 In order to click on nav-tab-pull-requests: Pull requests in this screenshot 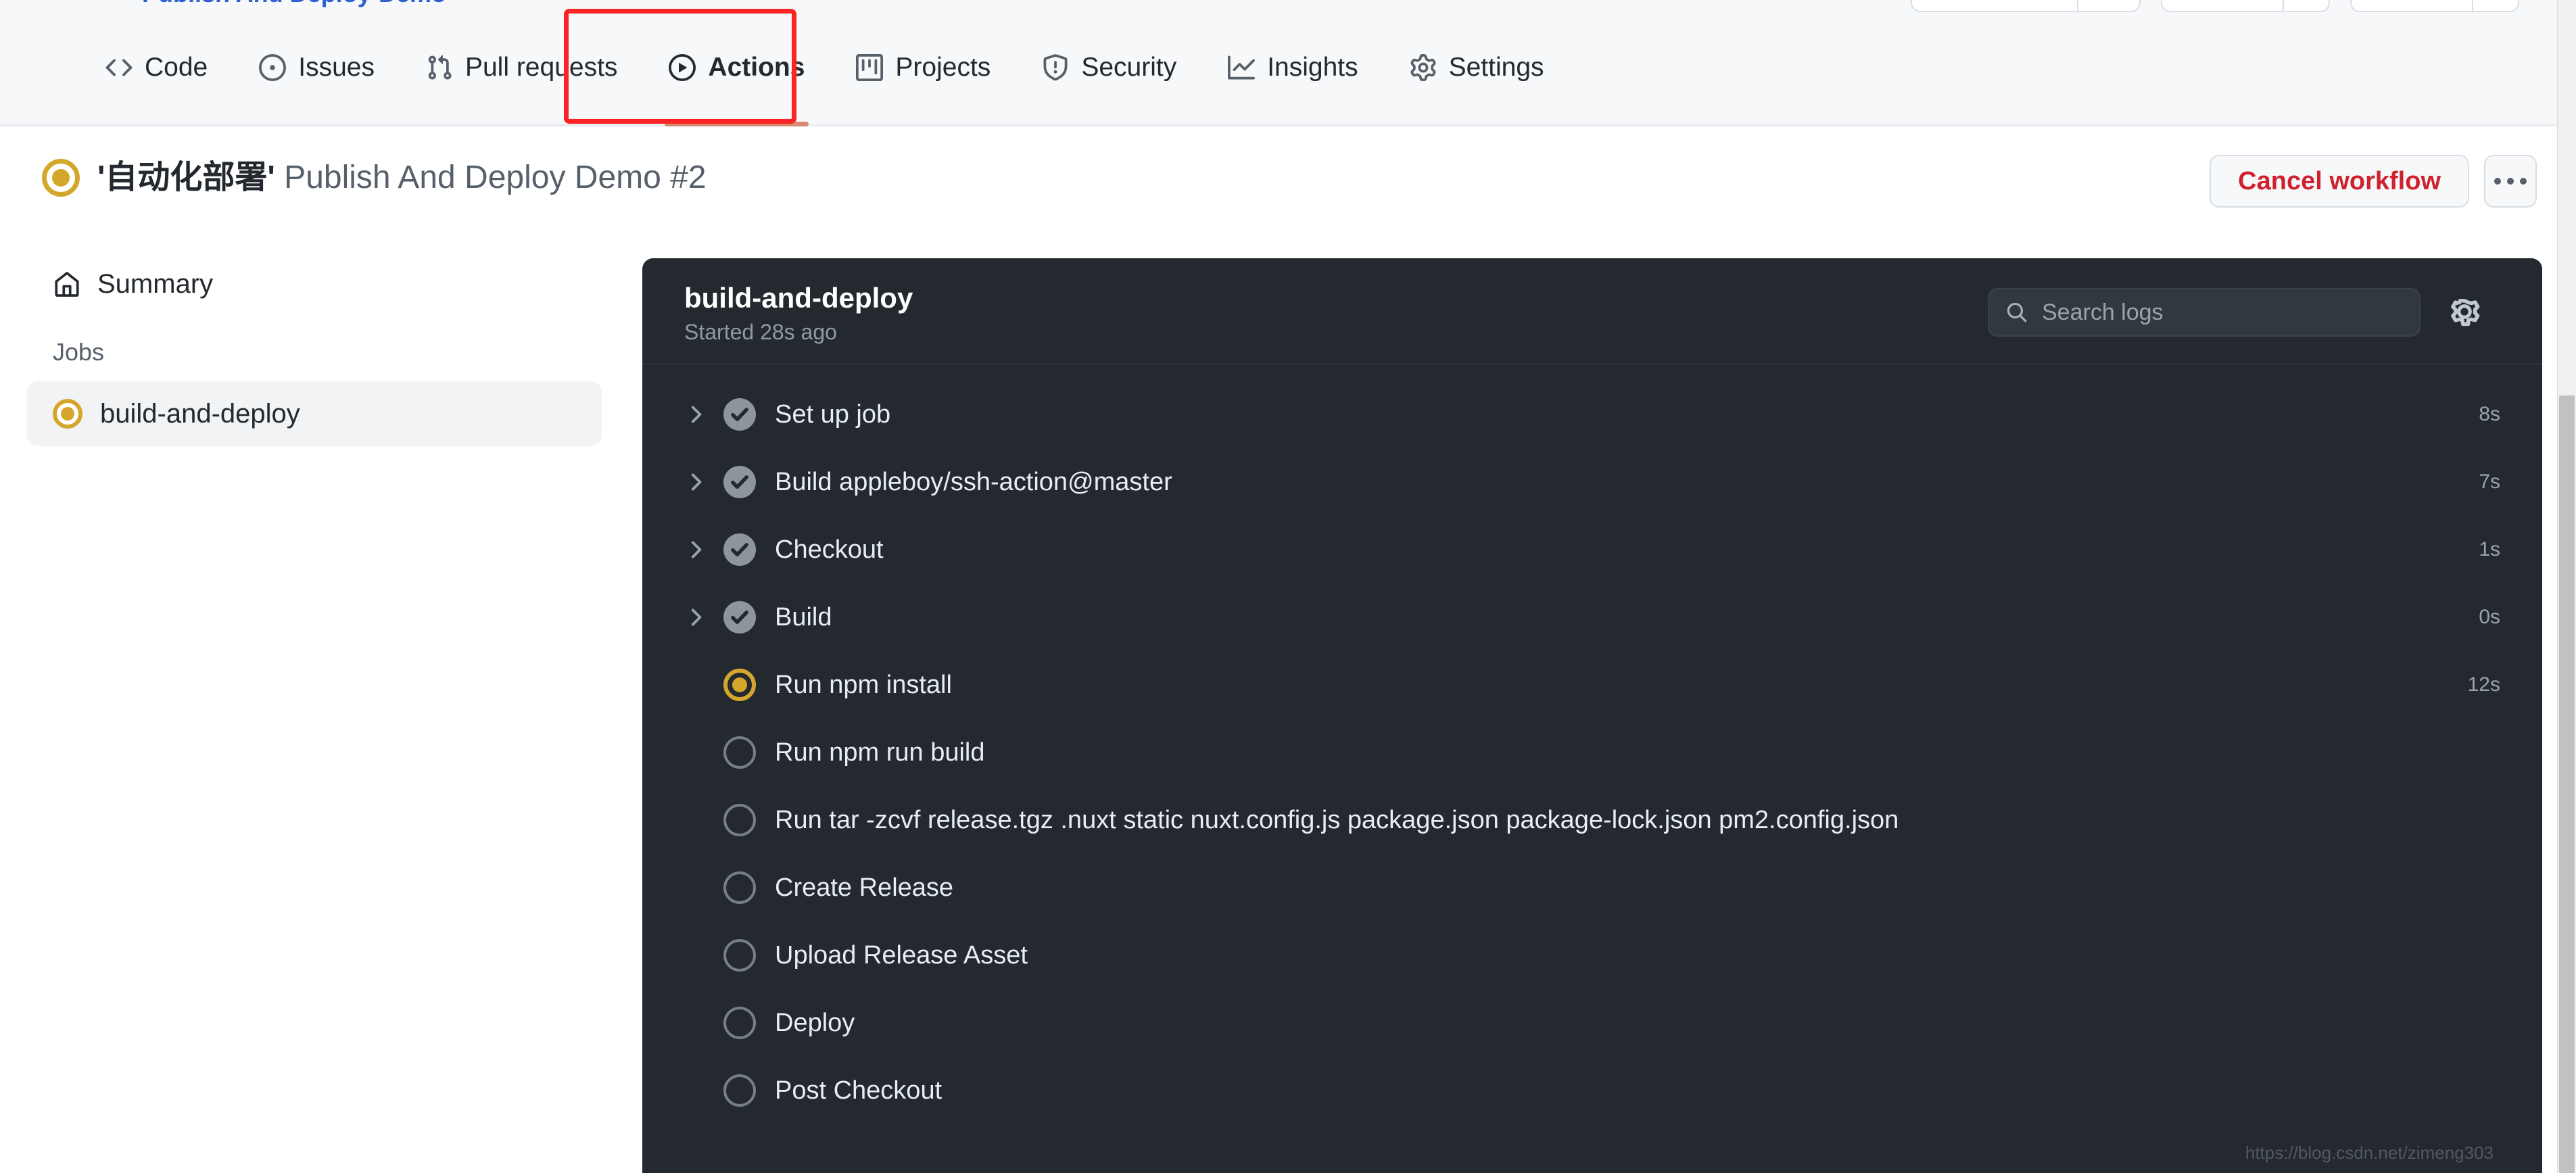, I will do `click(521, 67)`.